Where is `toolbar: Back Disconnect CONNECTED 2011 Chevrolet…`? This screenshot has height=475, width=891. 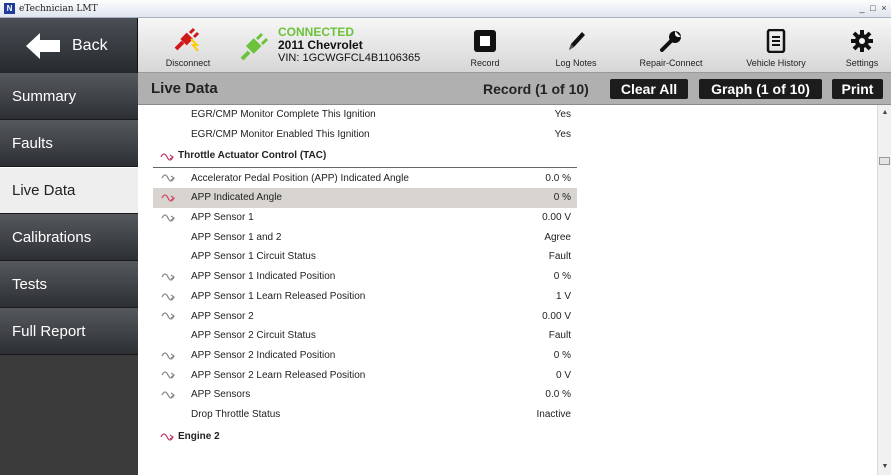
toolbar: Back Disconnect CONNECTED 2011 Chevrolet… is located at coordinates (445, 45).